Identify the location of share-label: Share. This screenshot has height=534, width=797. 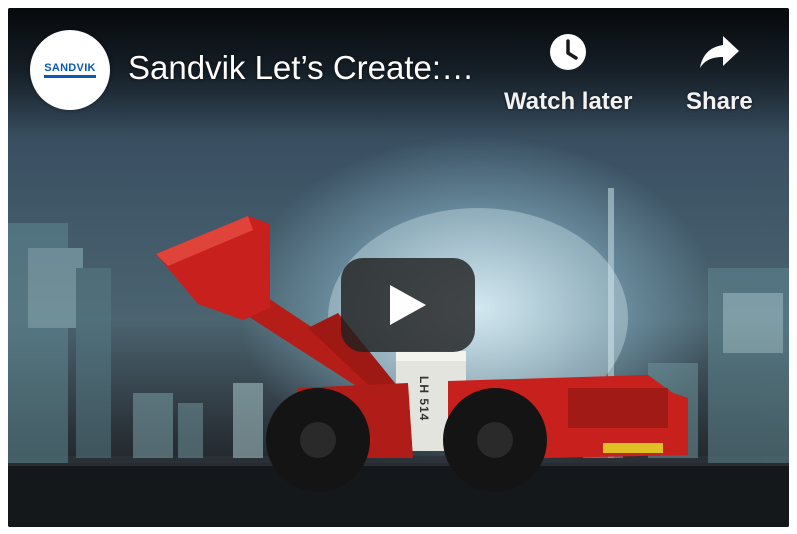
(719, 101).